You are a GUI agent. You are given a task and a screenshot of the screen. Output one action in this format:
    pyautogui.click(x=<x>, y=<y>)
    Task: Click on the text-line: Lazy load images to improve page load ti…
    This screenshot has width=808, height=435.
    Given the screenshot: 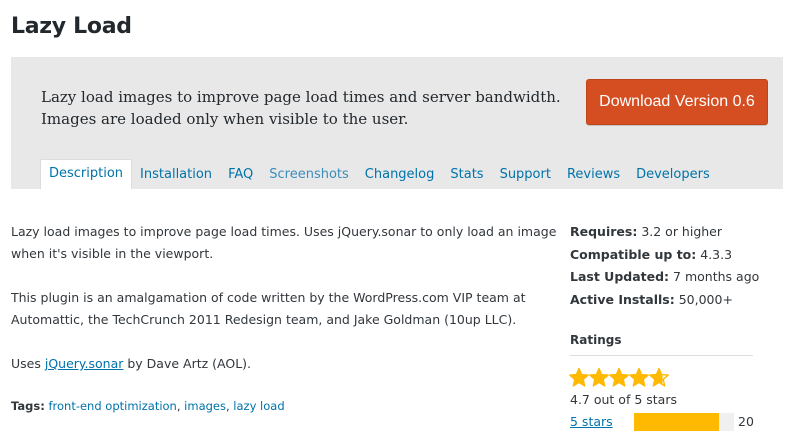 What is the action you would take?
    pyautogui.click(x=284, y=231)
    